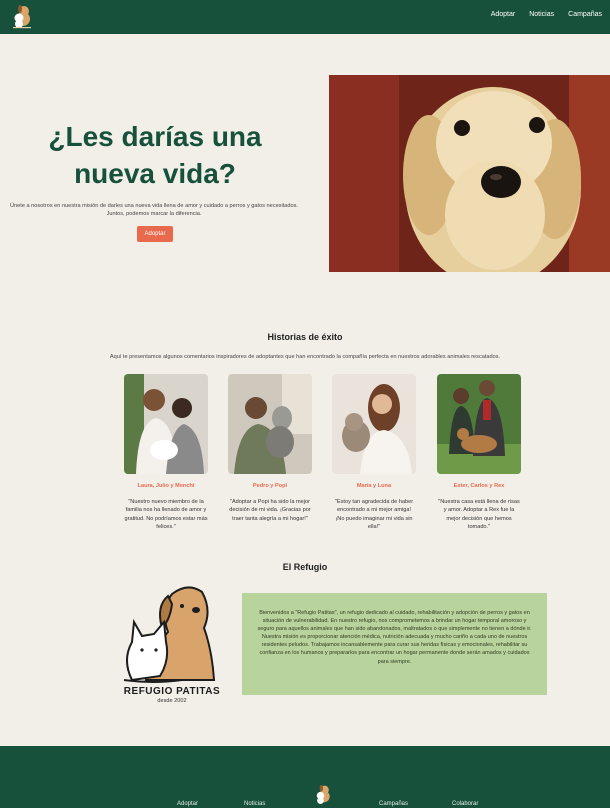 This screenshot has height=808, width=610. I want to click on refugio-logo-icon, so click(22, 16).